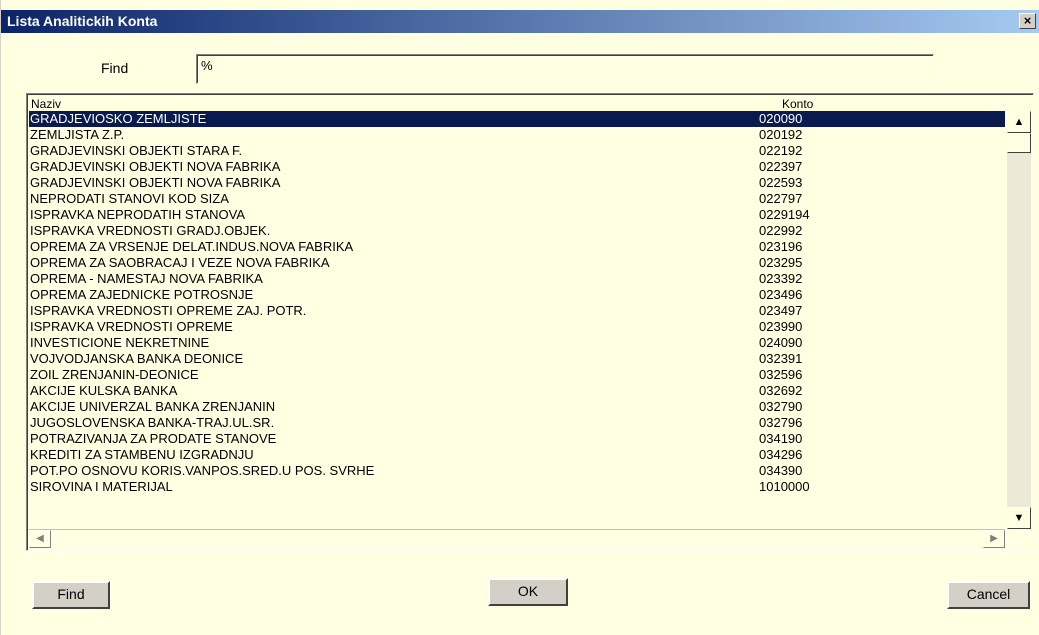 This screenshot has height=635, width=1039. What do you see at coordinates (517, 391) in the screenshot?
I see `table-row: AKCIJE KULSKA BANKA 032692` at bounding box center [517, 391].